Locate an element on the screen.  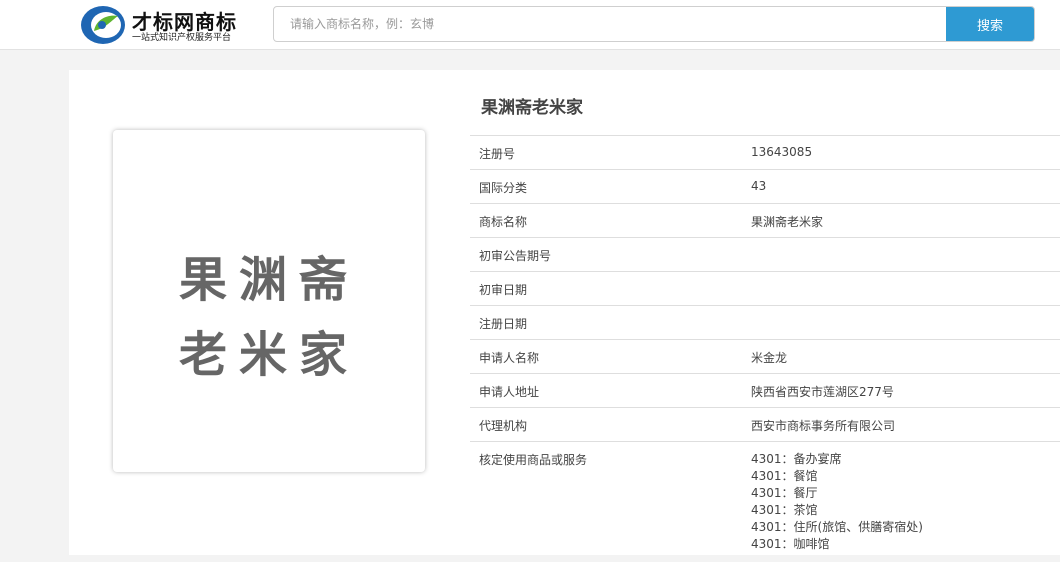
info-label: 初审日期 is located at coordinates (503, 290).